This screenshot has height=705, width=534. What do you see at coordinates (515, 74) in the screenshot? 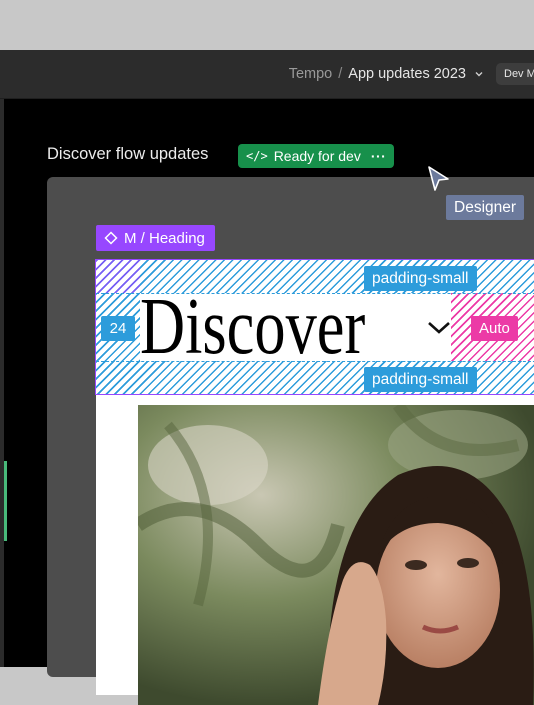
I see `dev-mode-button: Dev M` at bounding box center [515, 74].